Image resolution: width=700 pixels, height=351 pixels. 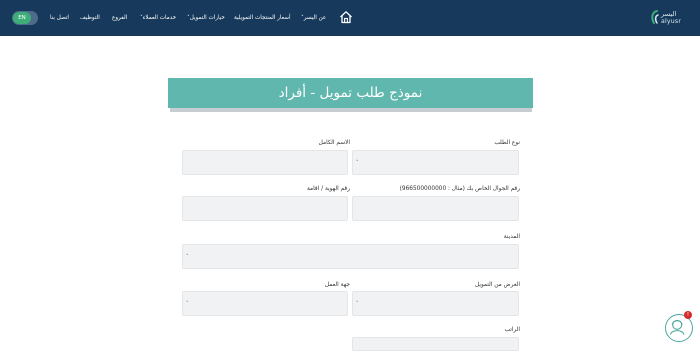 What do you see at coordinates (119, 18) in the screenshot?
I see `nav-item-branches: الفروع` at bounding box center [119, 18].